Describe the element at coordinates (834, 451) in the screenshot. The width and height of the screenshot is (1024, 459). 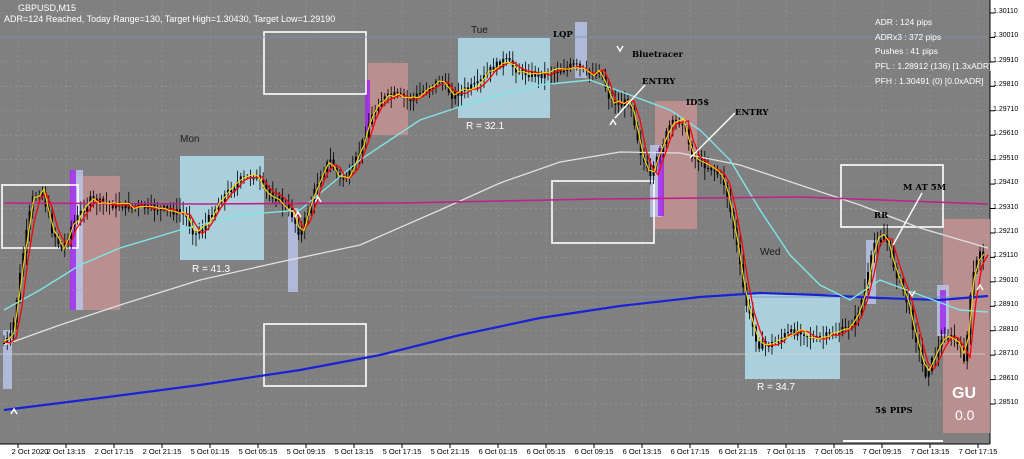
I see `time-tick-label: 7 Oct 05:15` at that location.